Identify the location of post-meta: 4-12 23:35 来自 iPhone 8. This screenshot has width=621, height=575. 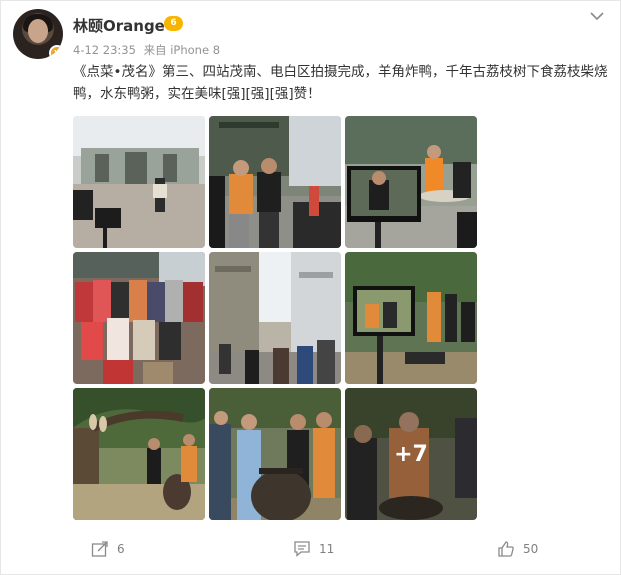
(146, 50).